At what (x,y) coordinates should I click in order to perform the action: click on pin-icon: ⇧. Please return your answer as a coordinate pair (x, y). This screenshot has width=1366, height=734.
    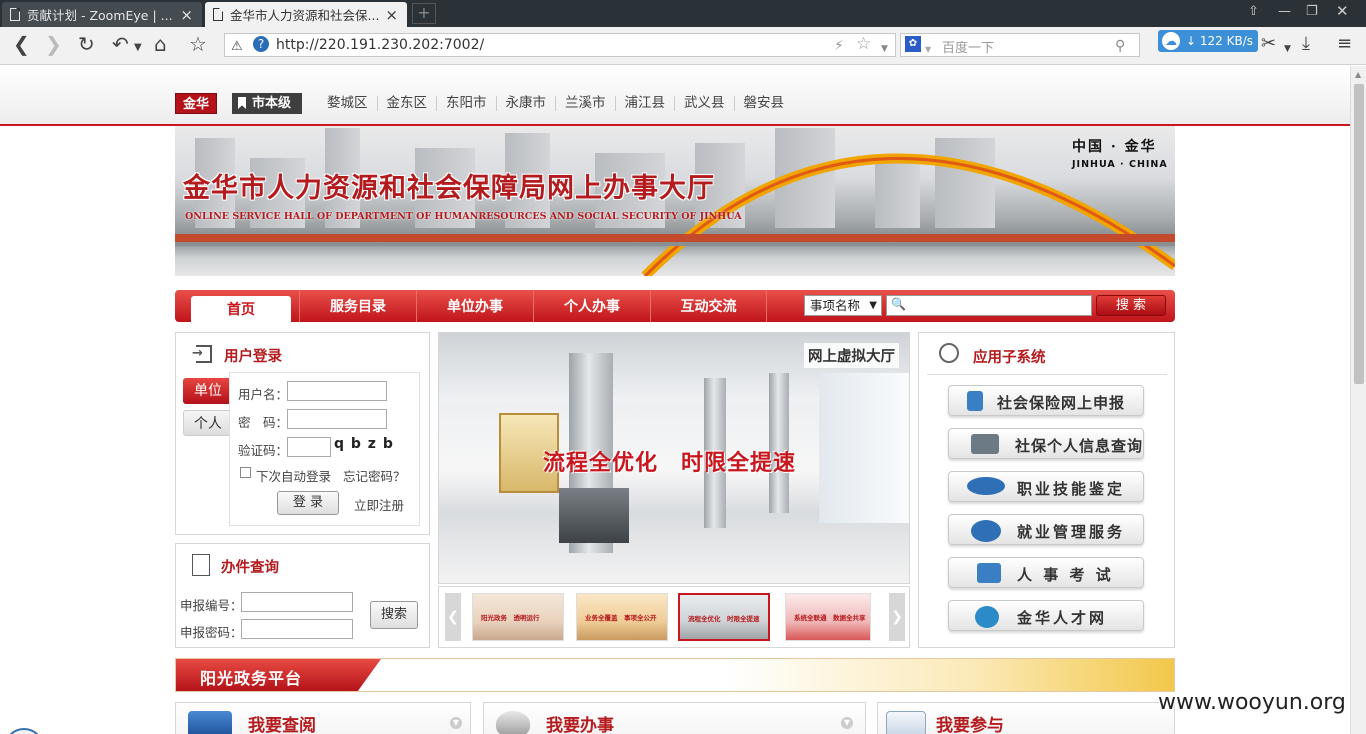
    Looking at the image, I should click on (1253, 11).